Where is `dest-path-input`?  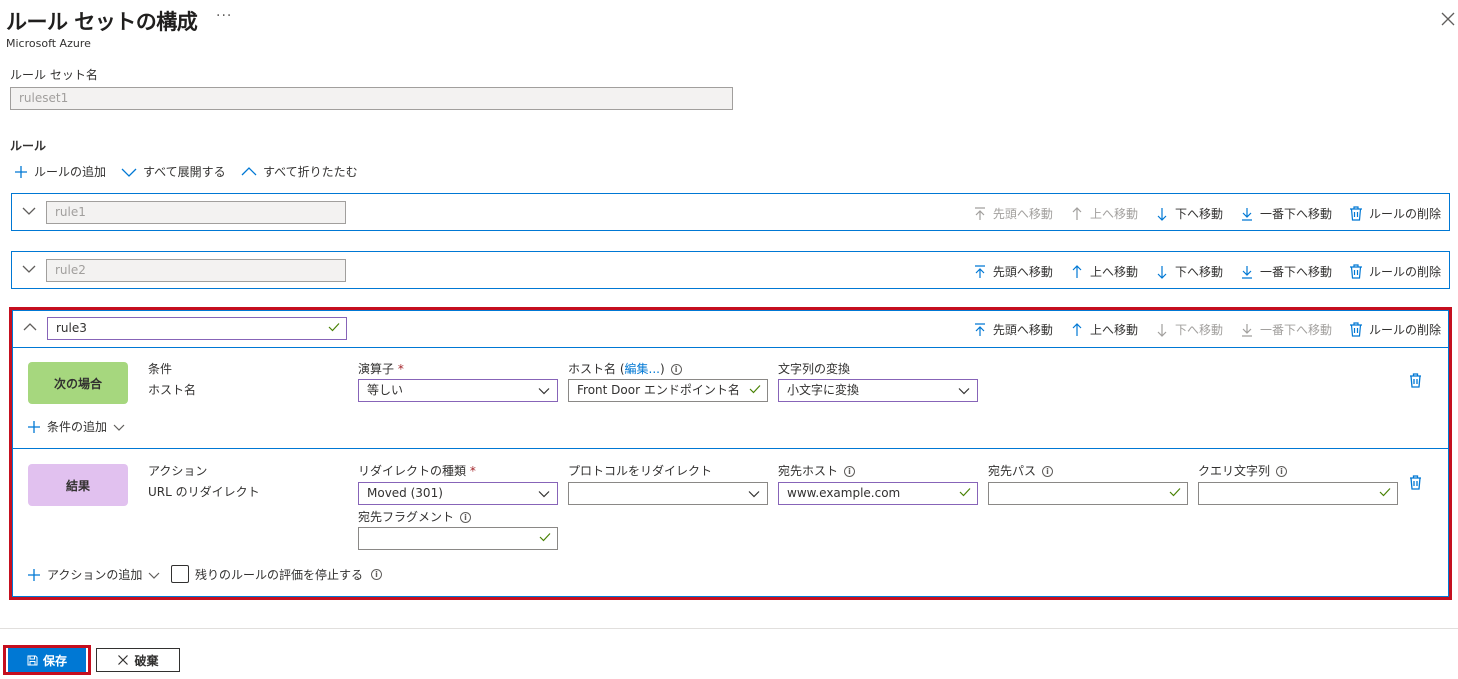
dest-path-input is located at coordinates (1088, 493).